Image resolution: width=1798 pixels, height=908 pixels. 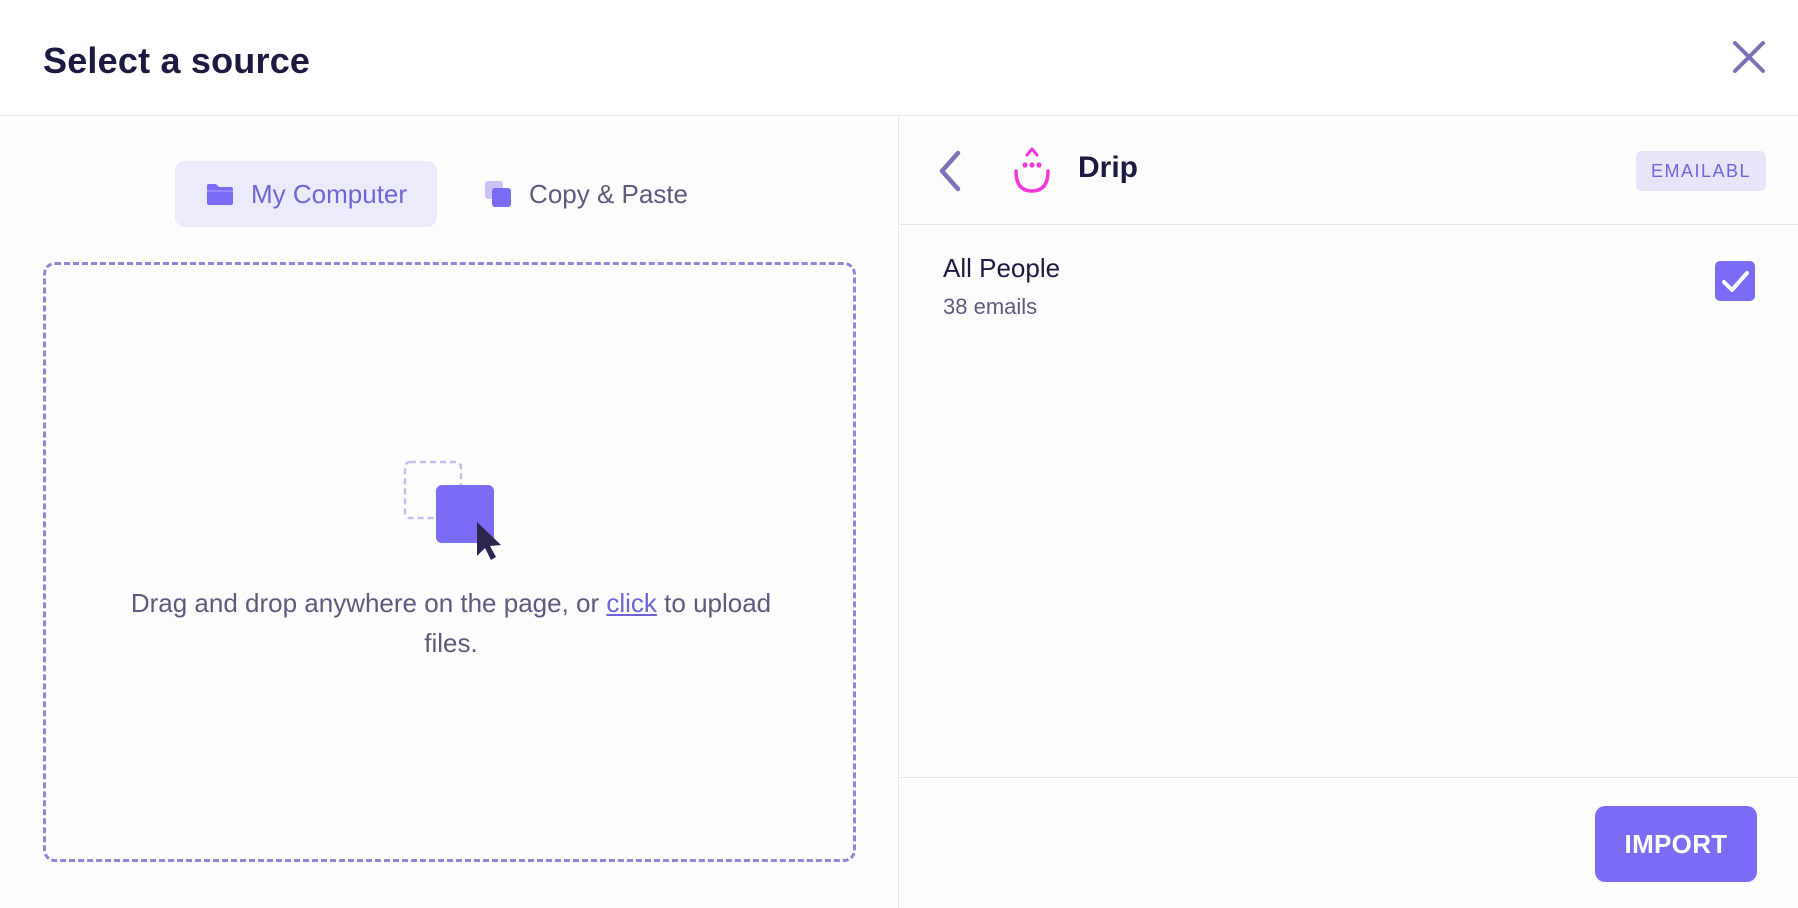 I want to click on modal-header: Select a source, so click(x=899, y=58).